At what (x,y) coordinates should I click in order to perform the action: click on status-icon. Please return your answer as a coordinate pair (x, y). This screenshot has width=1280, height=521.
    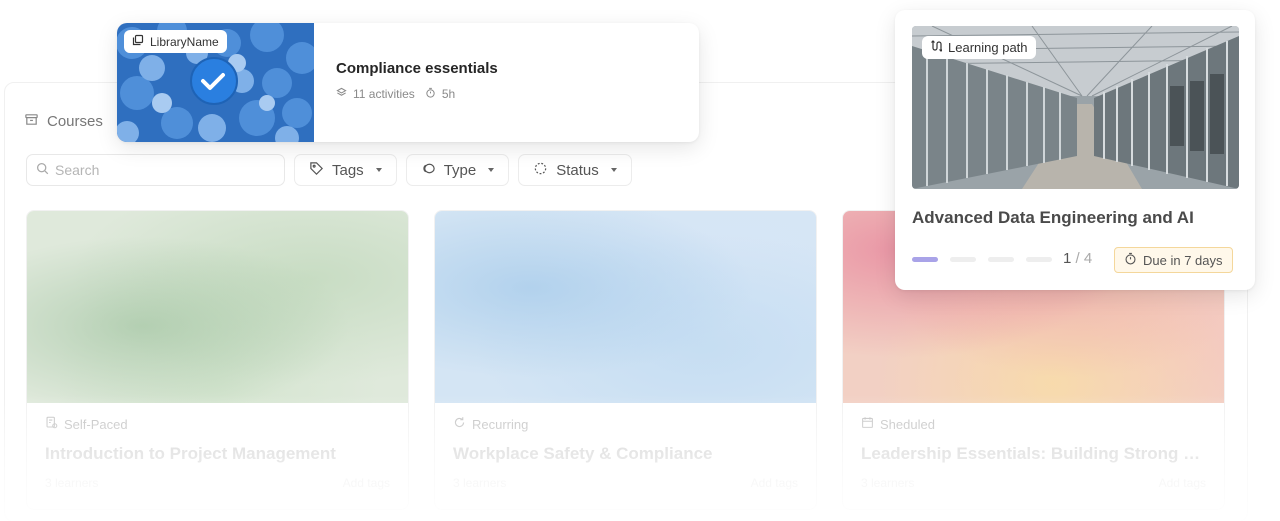
    Looking at the image, I should click on (540, 170).